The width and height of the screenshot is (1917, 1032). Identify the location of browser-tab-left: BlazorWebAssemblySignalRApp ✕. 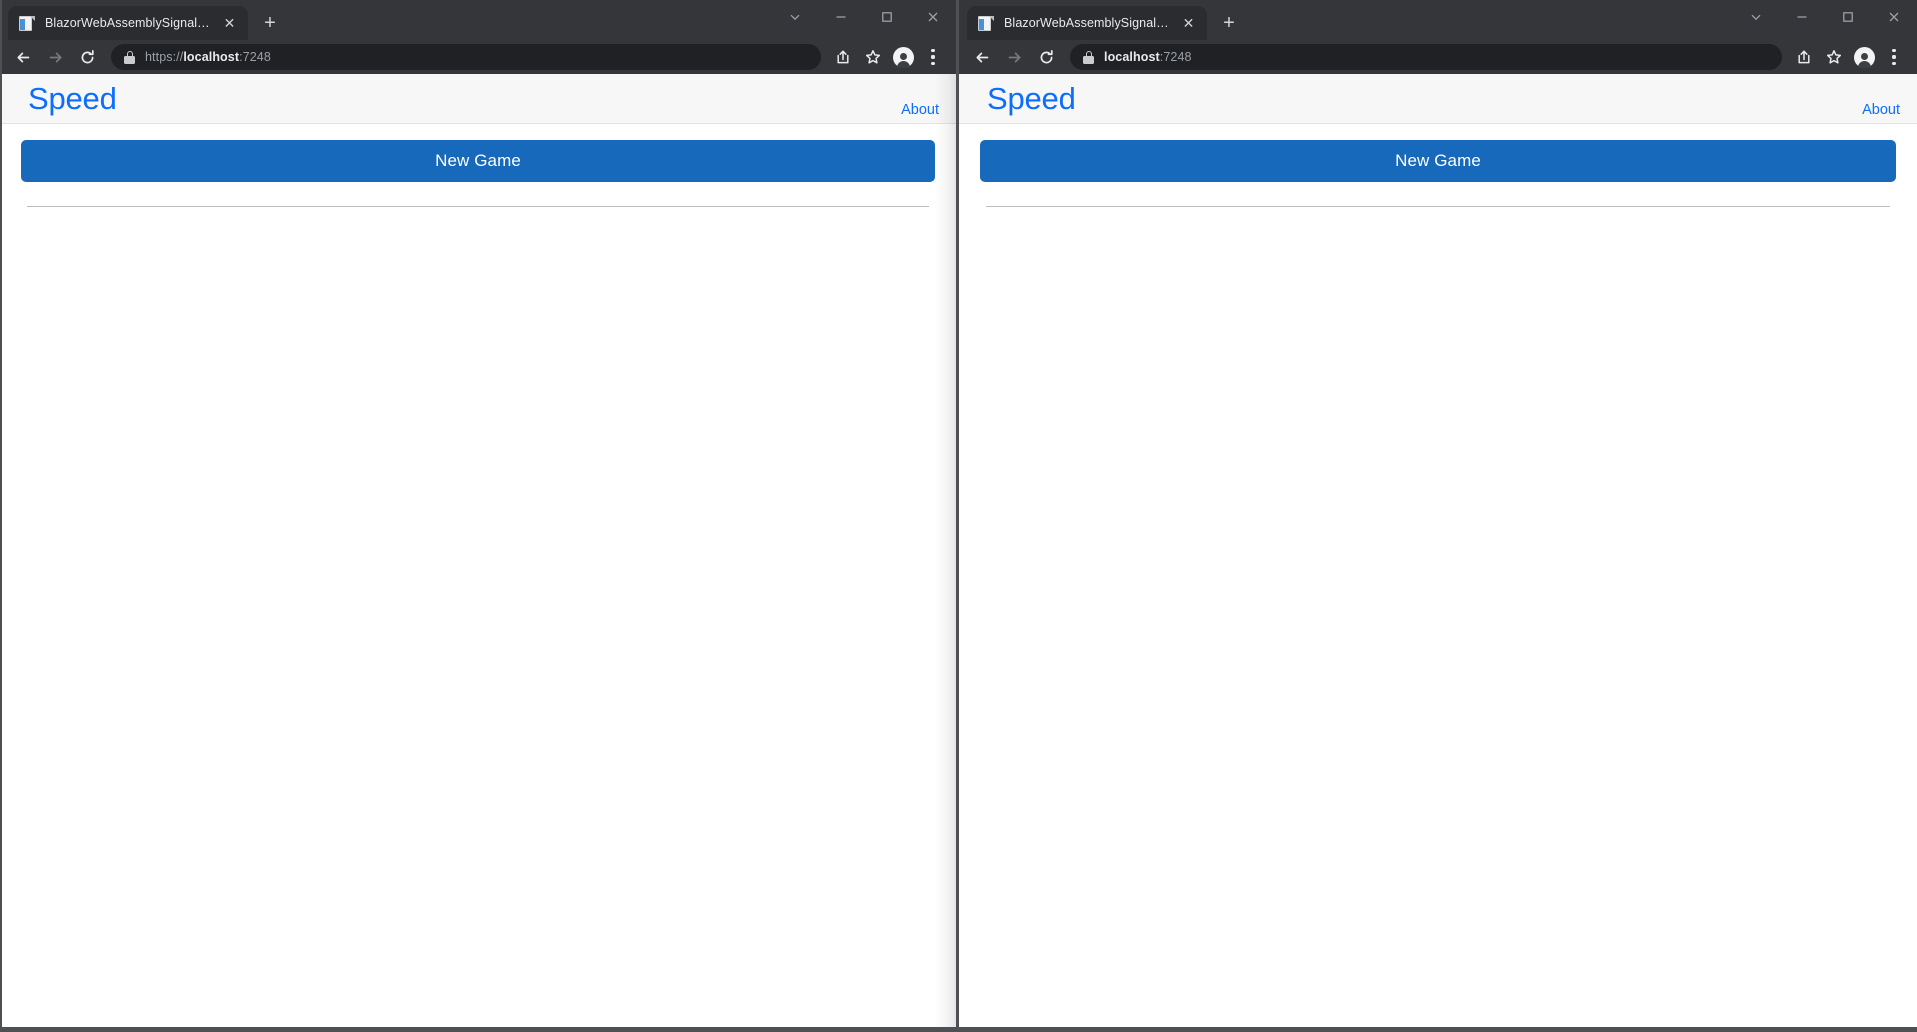
(128, 23).